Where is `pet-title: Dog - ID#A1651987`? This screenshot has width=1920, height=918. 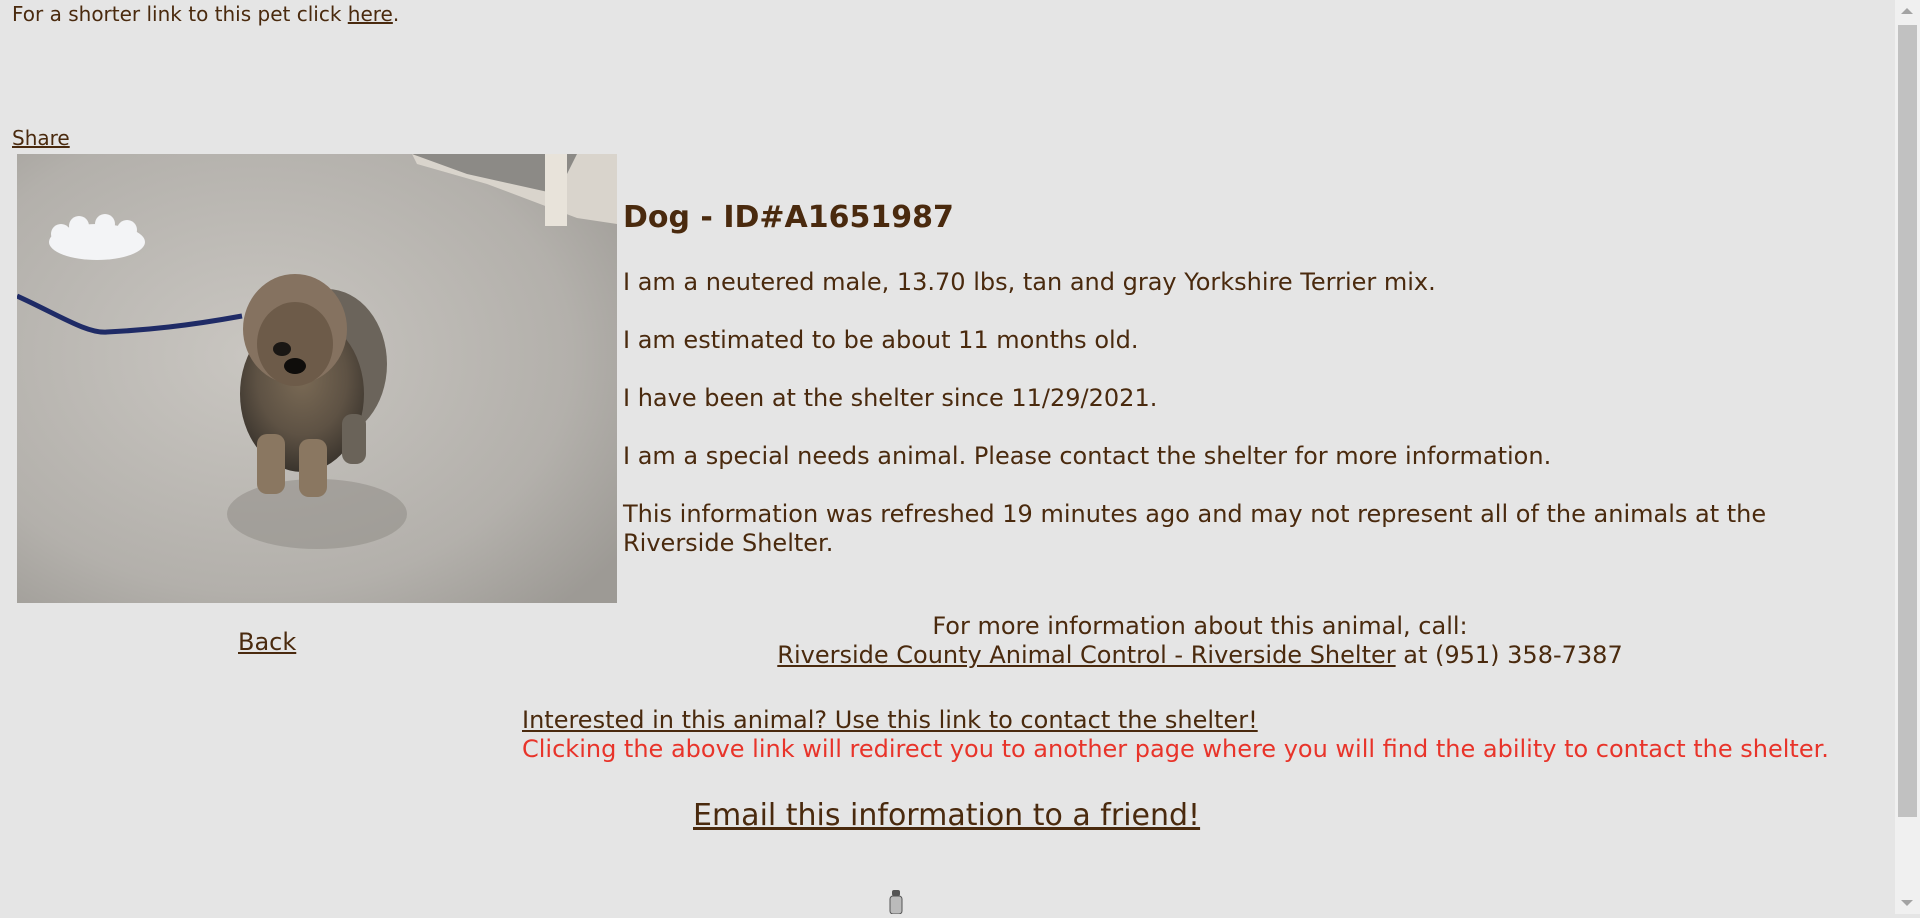
pet-title: Dog - ID#A1651987 is located at coordinates (788, 217).